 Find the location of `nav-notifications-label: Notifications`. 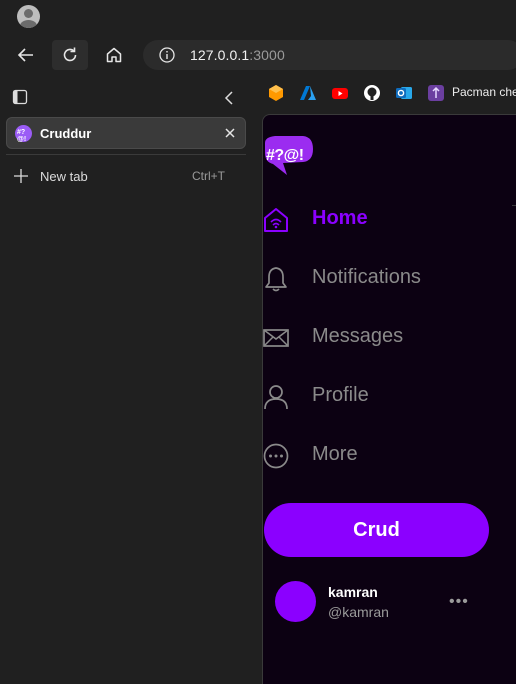

nav-notifications-label: Notifications is located at coordinates (366, 277).